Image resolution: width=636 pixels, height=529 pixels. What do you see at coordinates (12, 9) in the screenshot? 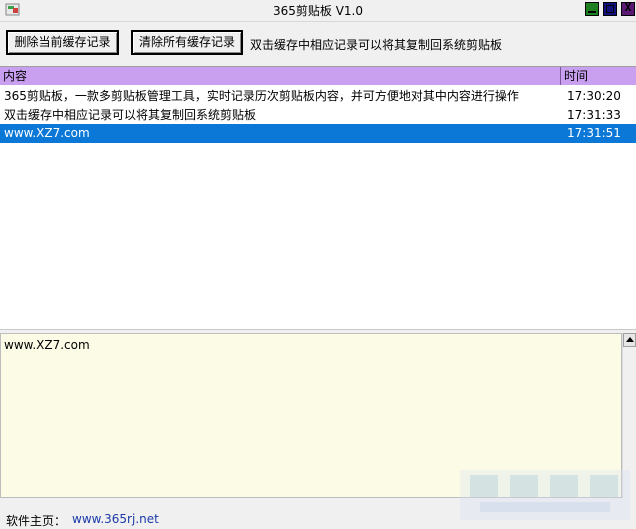
I see `app-icon` at bounding box center [12, 9].